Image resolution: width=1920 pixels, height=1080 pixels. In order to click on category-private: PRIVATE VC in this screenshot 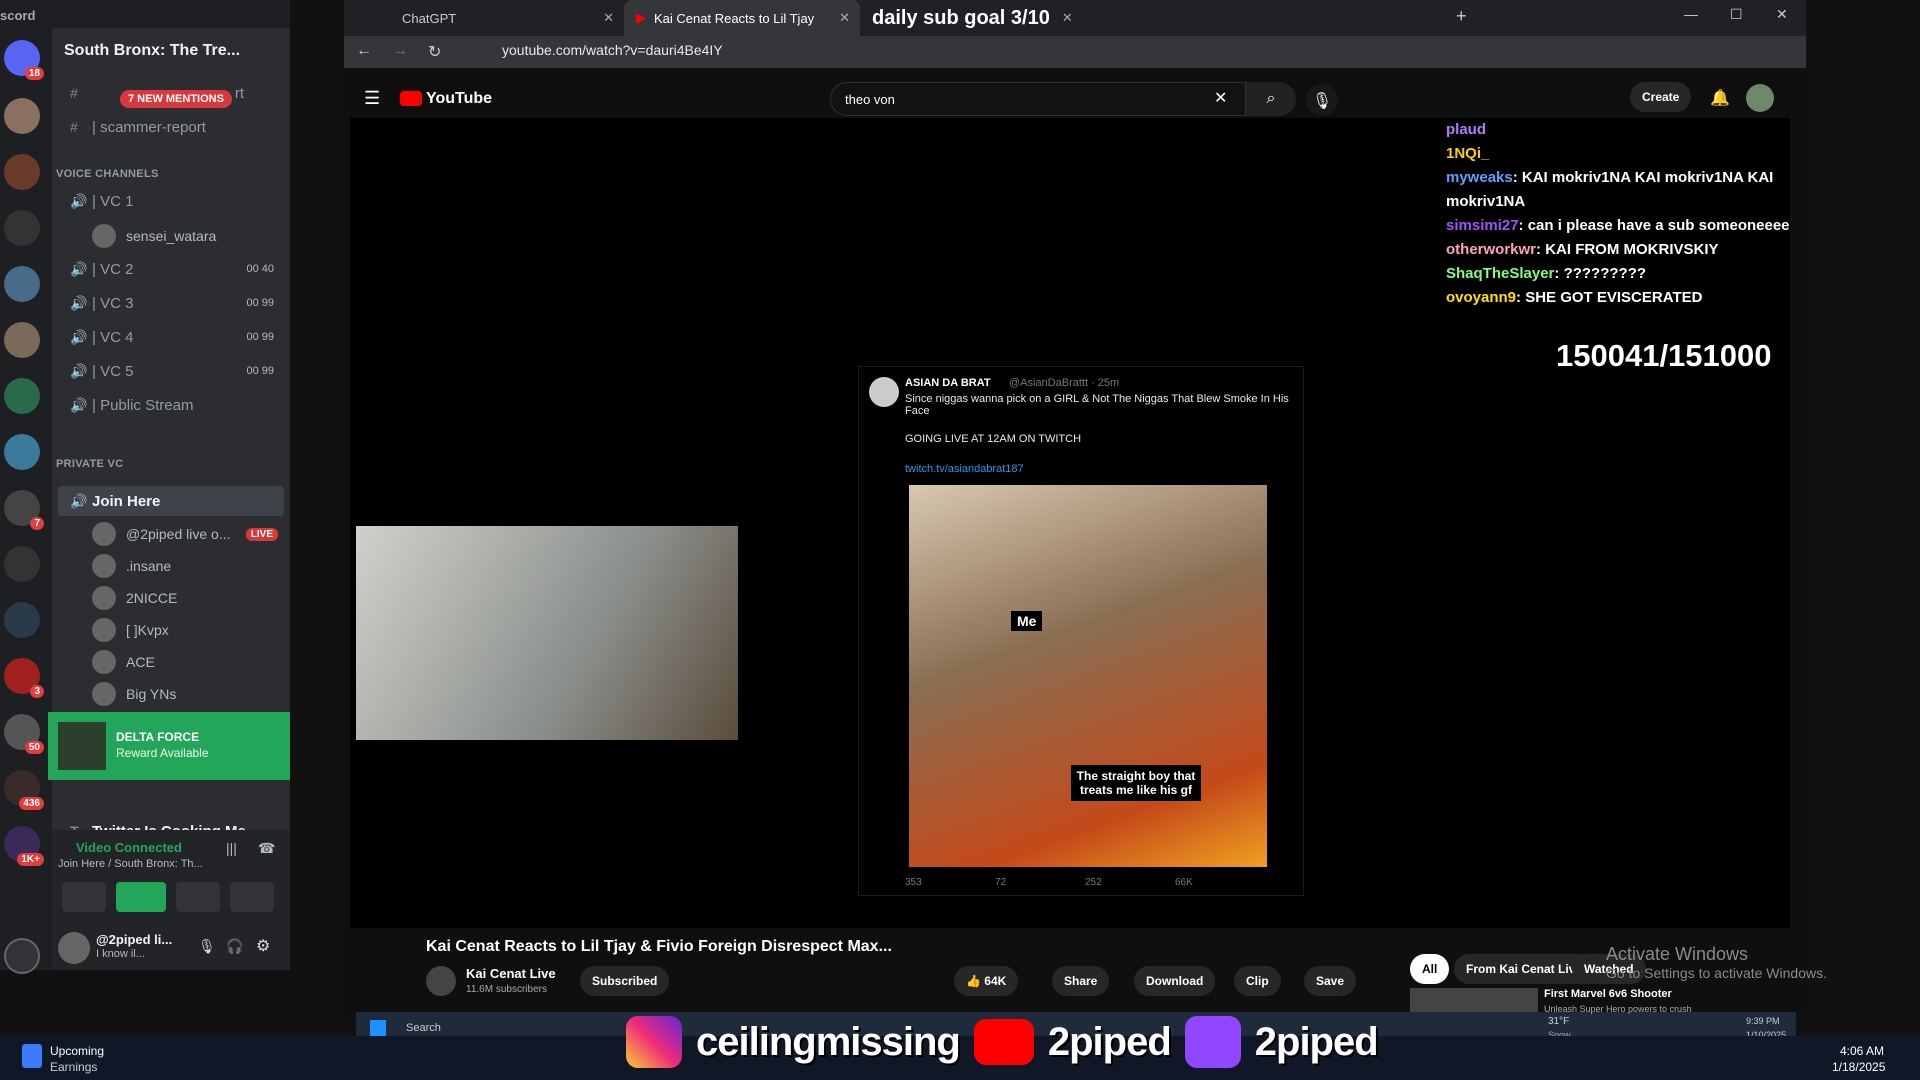, I will do `click(89, 464)`.